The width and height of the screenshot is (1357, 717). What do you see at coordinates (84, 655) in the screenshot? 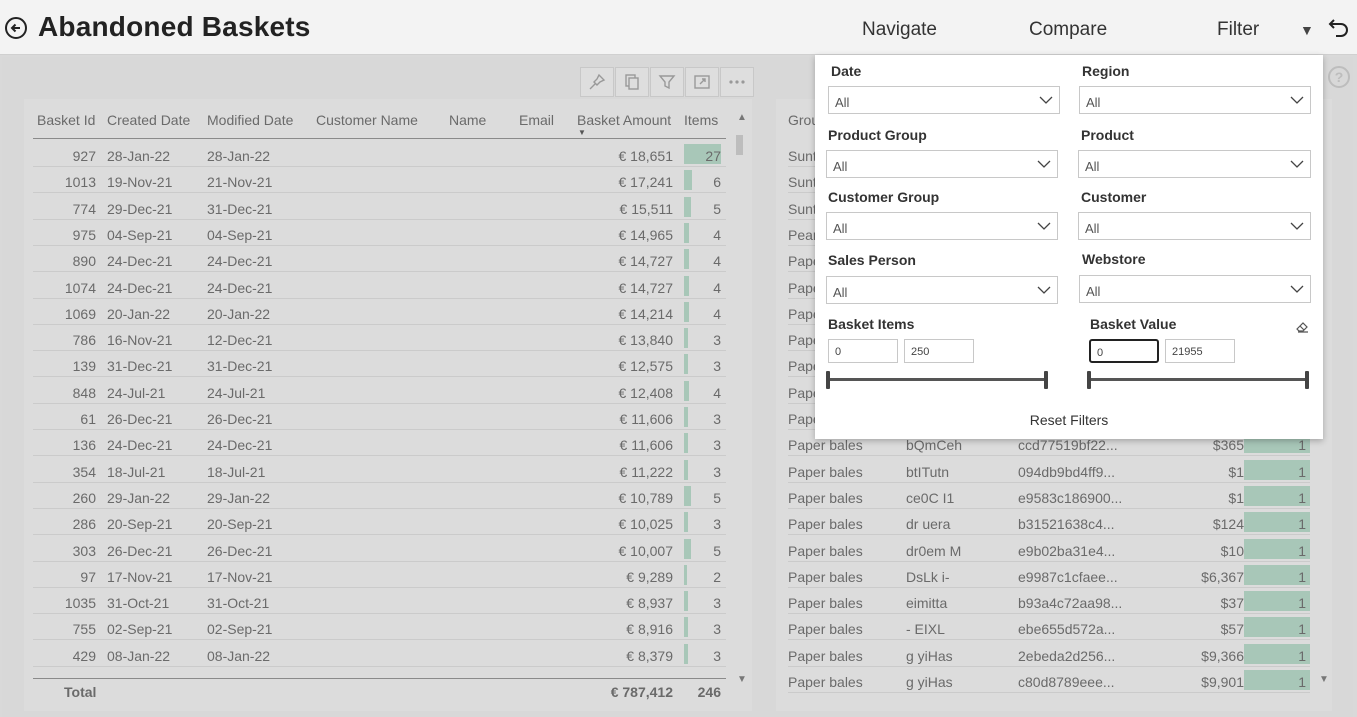
I see `basket-id-cell: 429` at bounding box center [84, 655].